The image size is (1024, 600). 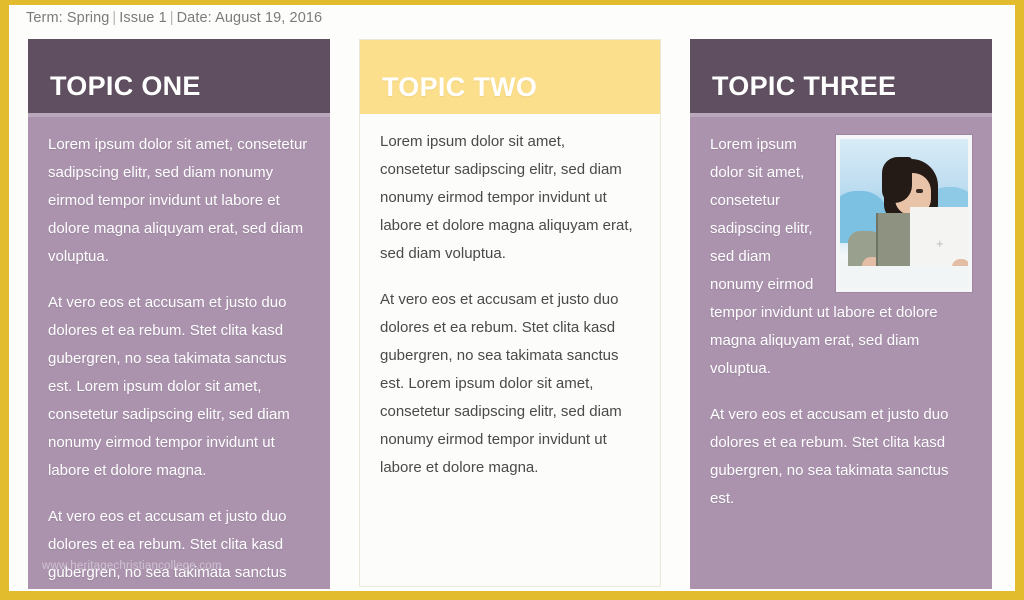 What do you see at coordinates (919, 191) in the screenshot?
I see `photo-eye-right` at bounding box center [919, 191].